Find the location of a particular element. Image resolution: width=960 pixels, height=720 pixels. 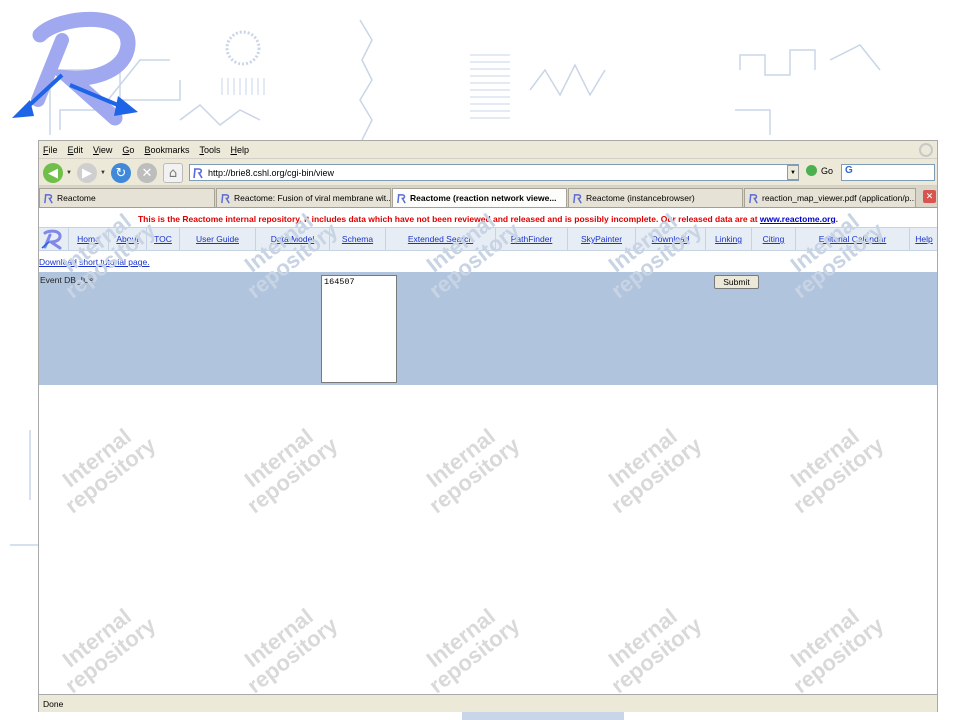

nav-user-guide: User Guide is located at coordinates (217, 239).